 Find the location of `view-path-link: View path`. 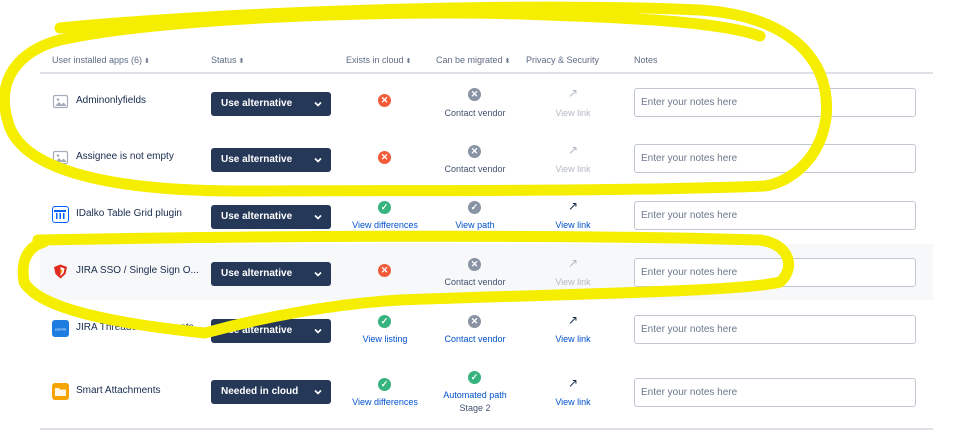

view-path-link: View path is located at coordinates (475, 225).